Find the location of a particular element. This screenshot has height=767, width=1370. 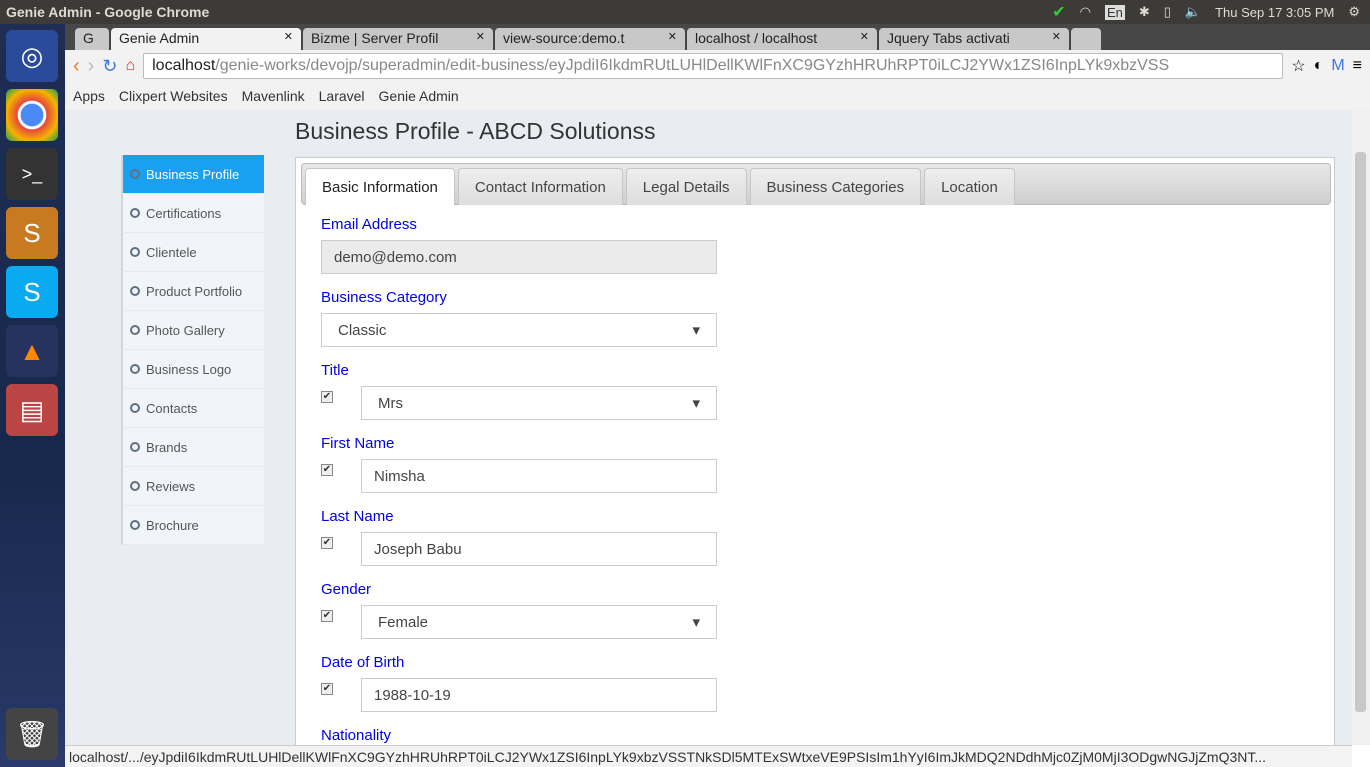

page-scrollbar is located at coordinates (1361, 427).